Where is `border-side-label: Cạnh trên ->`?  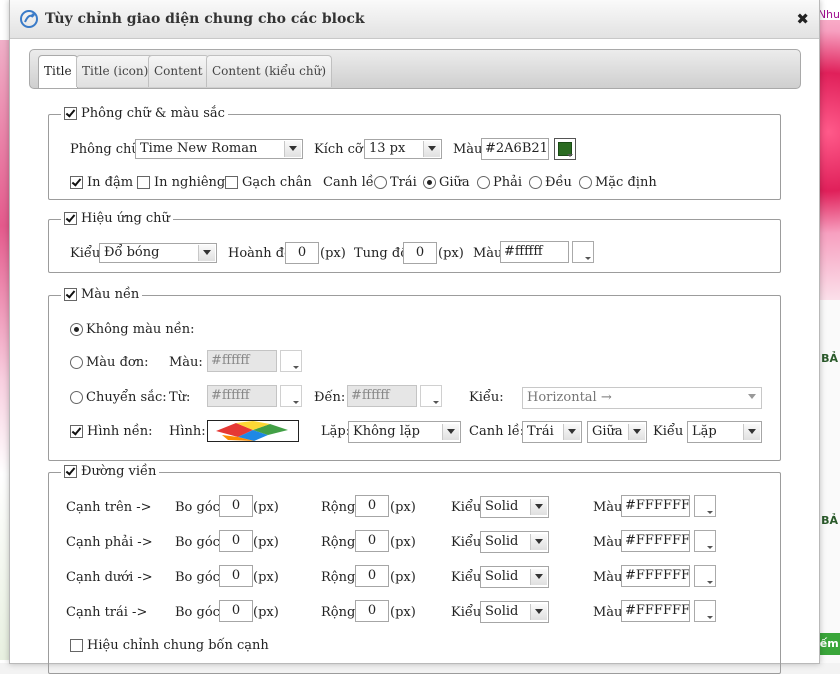 border-side-label: Cạnh trên -> is located at coordinates (109, 507).